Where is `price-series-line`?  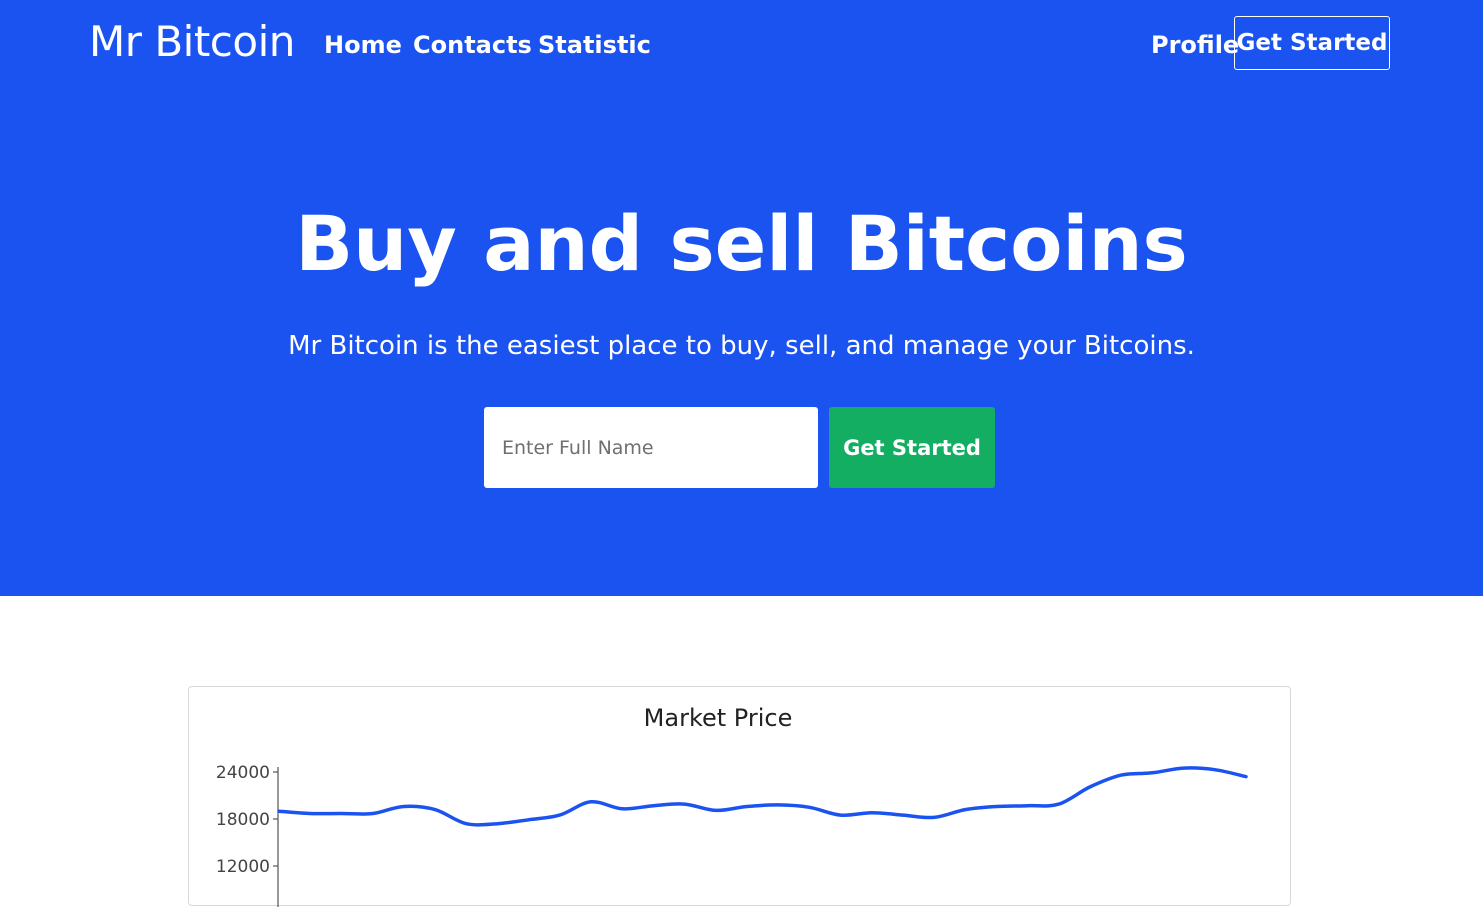
price-series-line is located at coordinates (762, 796).